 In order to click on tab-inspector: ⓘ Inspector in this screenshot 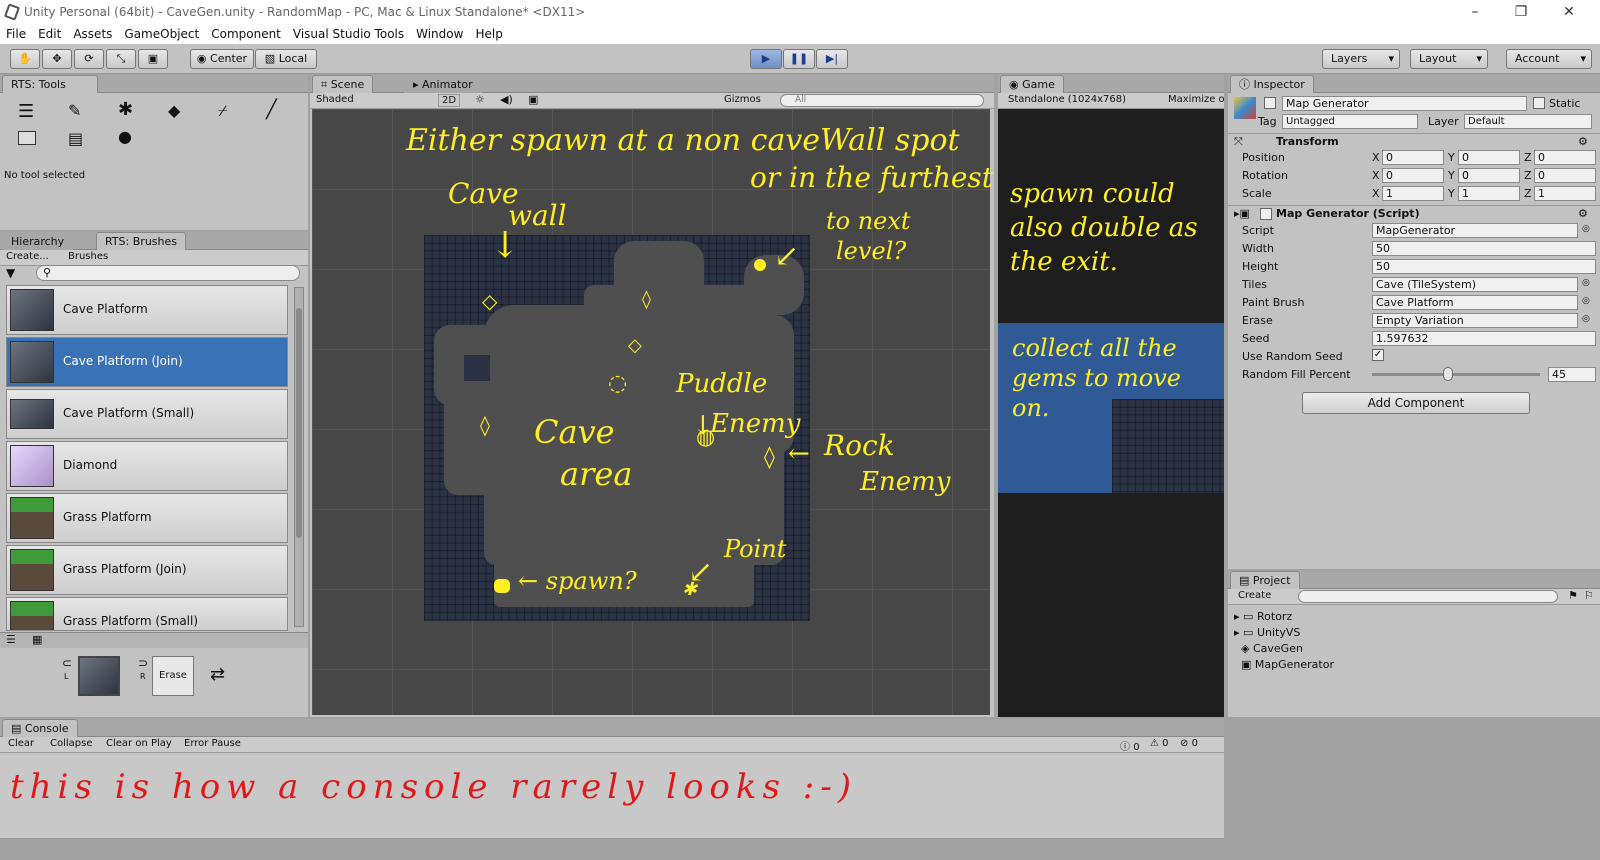, I will do `click(1272, 84)`.